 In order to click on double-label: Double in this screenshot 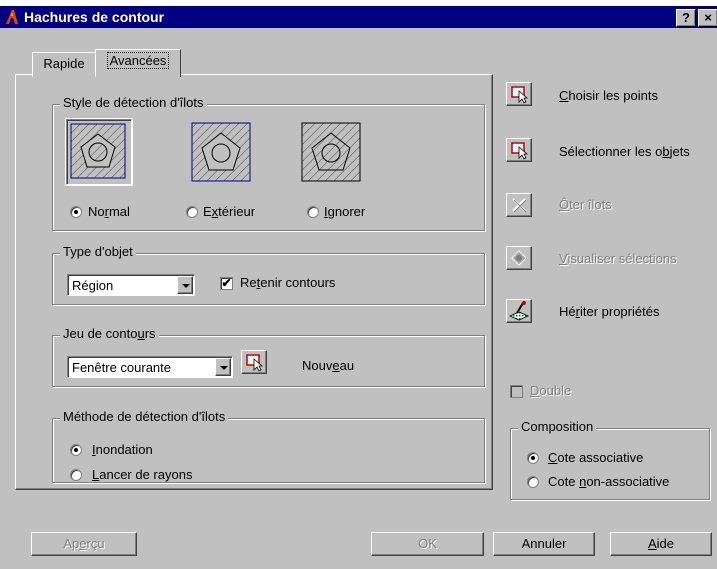, I will do `click(550, 391)`.